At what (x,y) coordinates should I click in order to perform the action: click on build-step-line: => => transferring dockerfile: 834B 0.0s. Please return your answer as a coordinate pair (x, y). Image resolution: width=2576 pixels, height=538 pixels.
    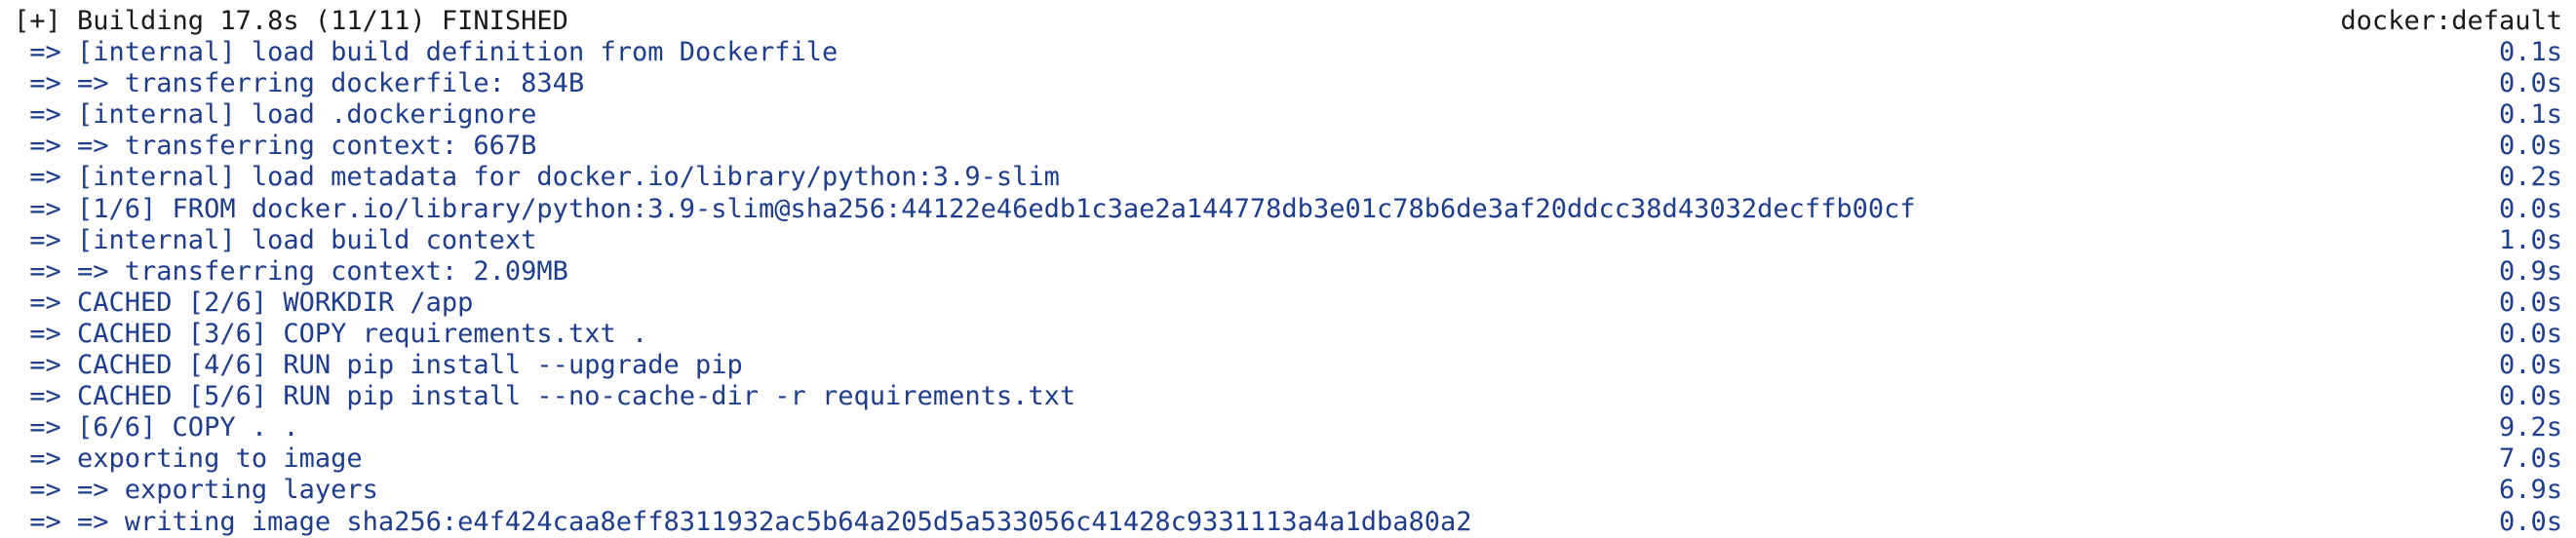
    Looking at the image, I should click on (1288, 83).